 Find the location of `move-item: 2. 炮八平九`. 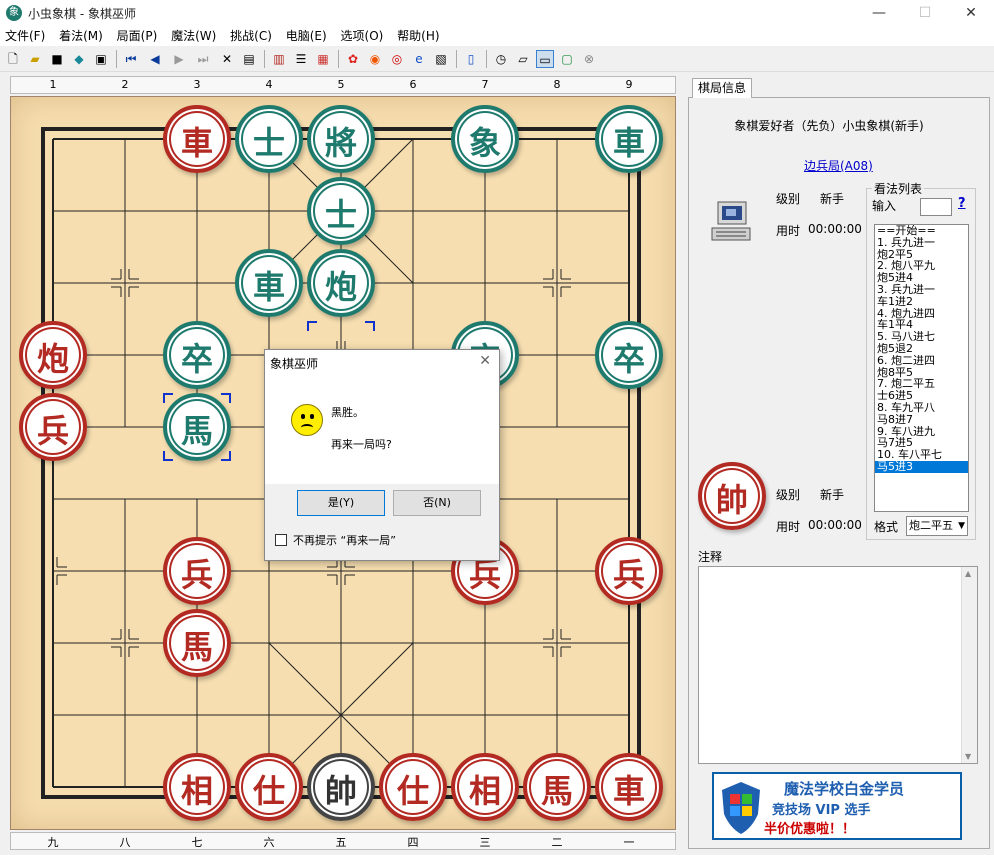

move-item: 2. 炮八平九 is located at coordinates (921, 266).